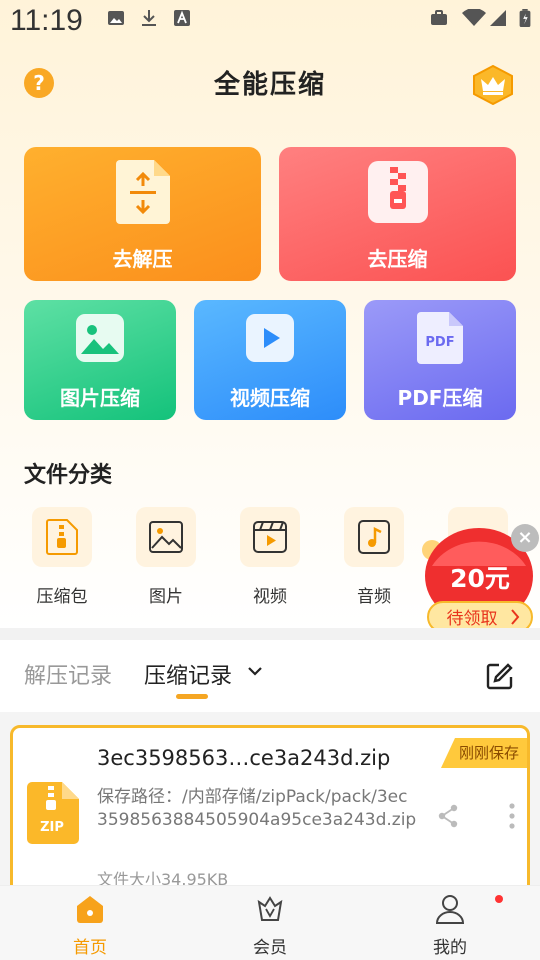  What do you see at coordinates (525, 18) in the screenshot?
I see `battery-icon` at bounding box center [525, 18].